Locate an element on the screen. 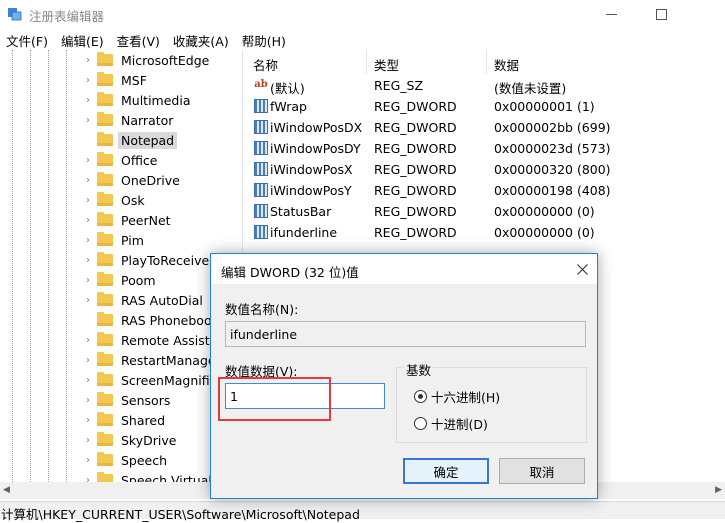 This screenshot has width=725, height=523. table-row: StatusBar REG_DWORD 0x00000000 (0) is located at coordinates (485, 211).